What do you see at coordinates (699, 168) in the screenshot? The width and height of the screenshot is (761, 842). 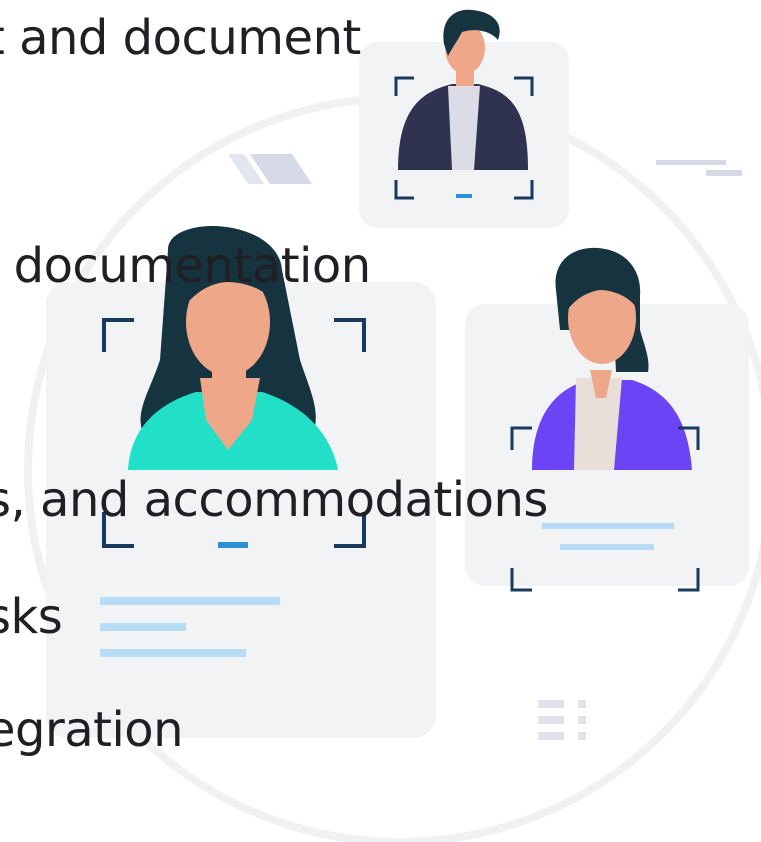 I see `decor-stripes-top-right` at bounding box center [699, 168].